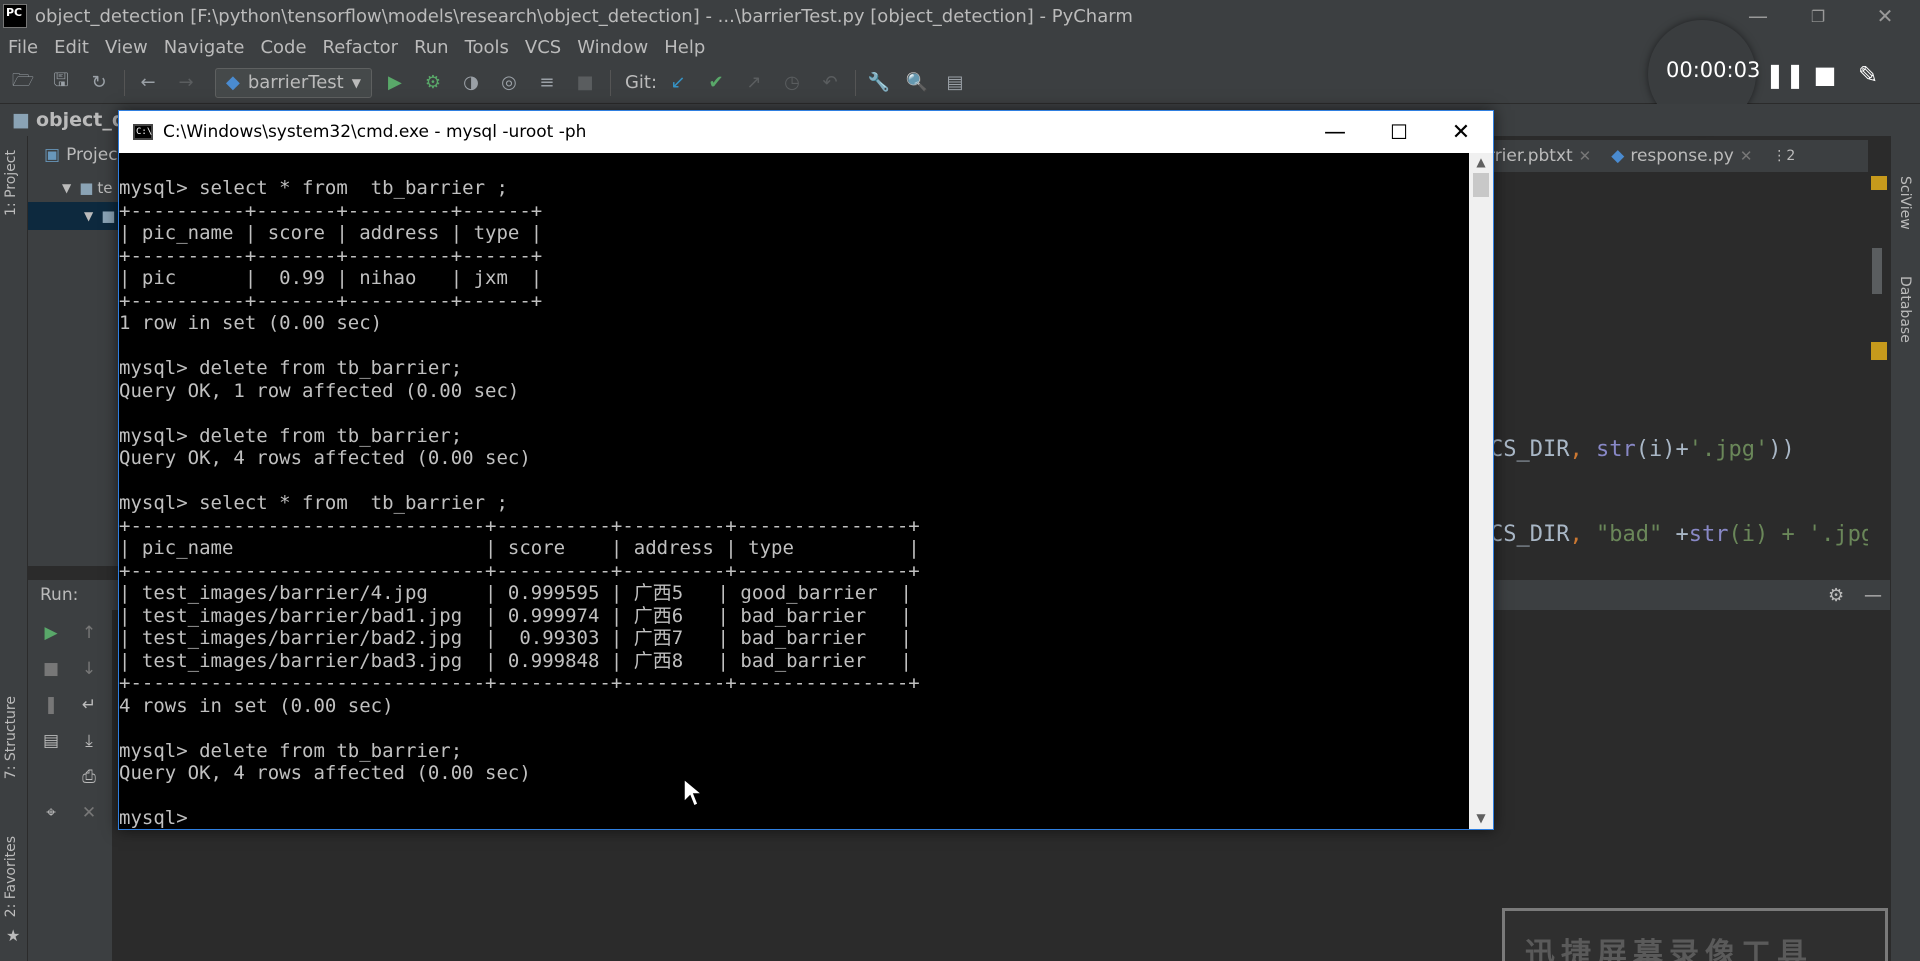 Image resolution: width=1920 pixels, height=961 pixels. What do you see at coordinates (59, 595) in the screenshot?
I see `run-panel-label: Run:` at bounding box center [59, 595].